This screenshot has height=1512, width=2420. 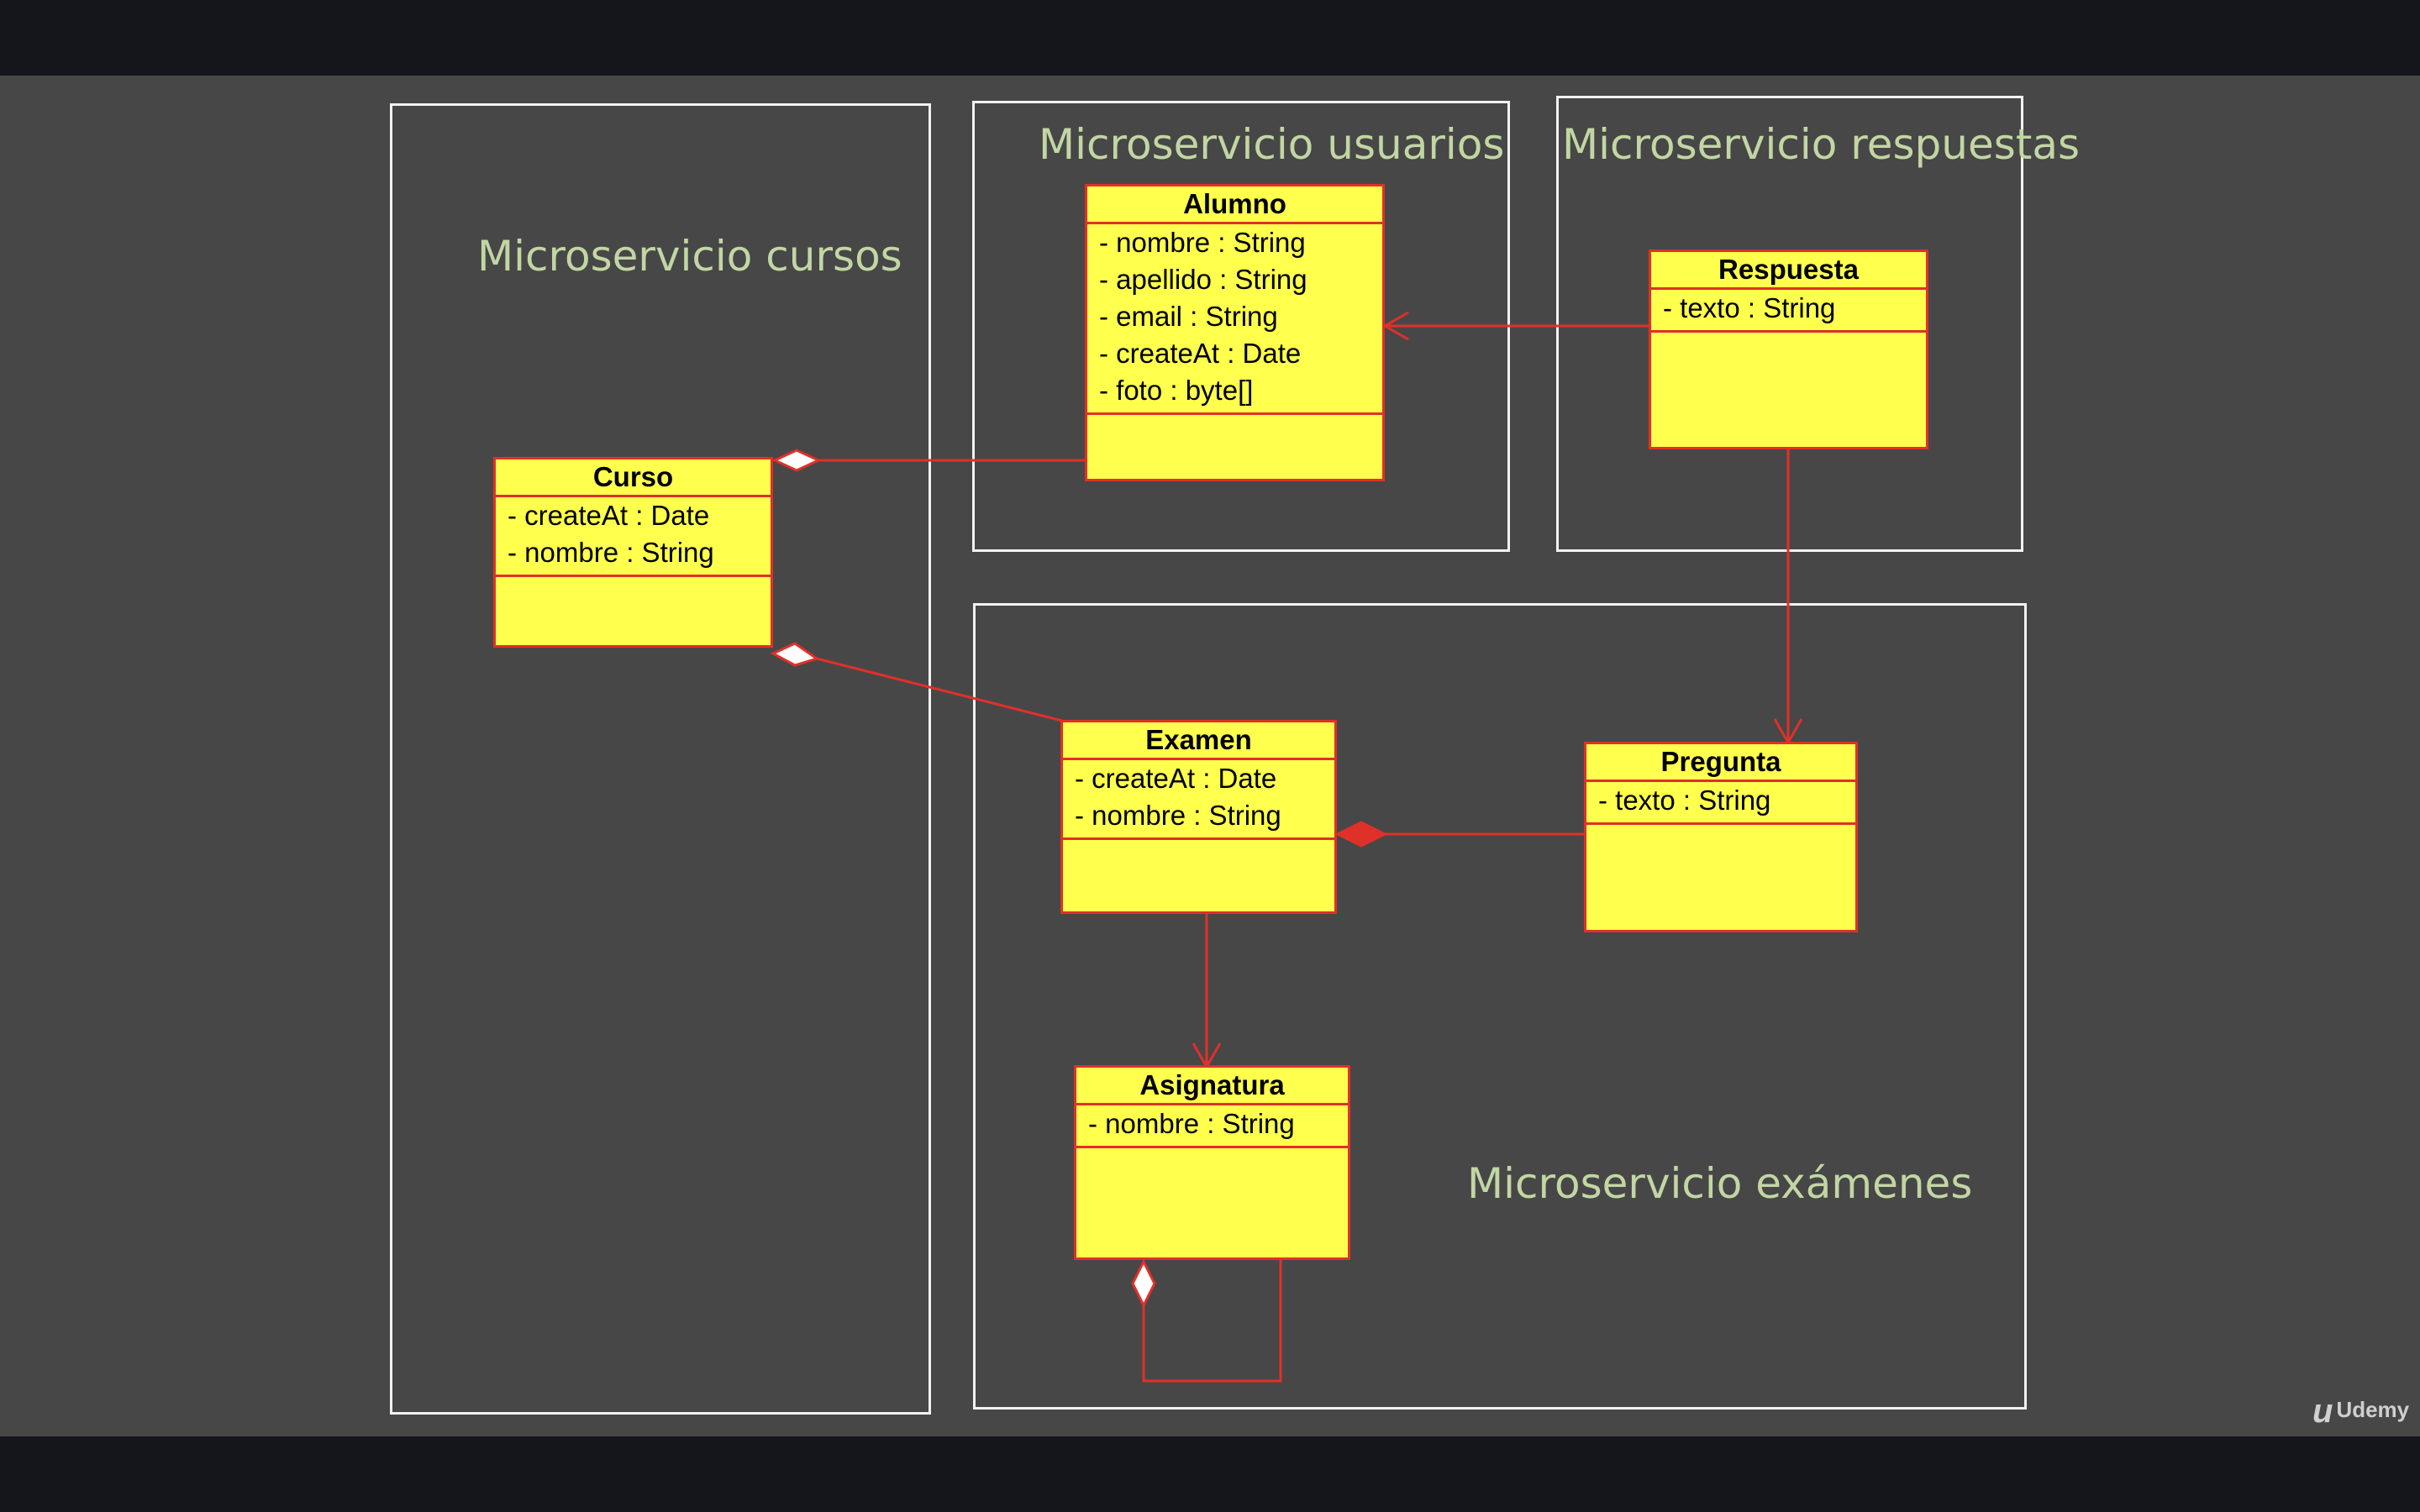 What do you see at coordinates (1721, 837) in the screenshot?
I see `class-pregunta: Pregunta - texto : String` at bounding box center [1721, 837].